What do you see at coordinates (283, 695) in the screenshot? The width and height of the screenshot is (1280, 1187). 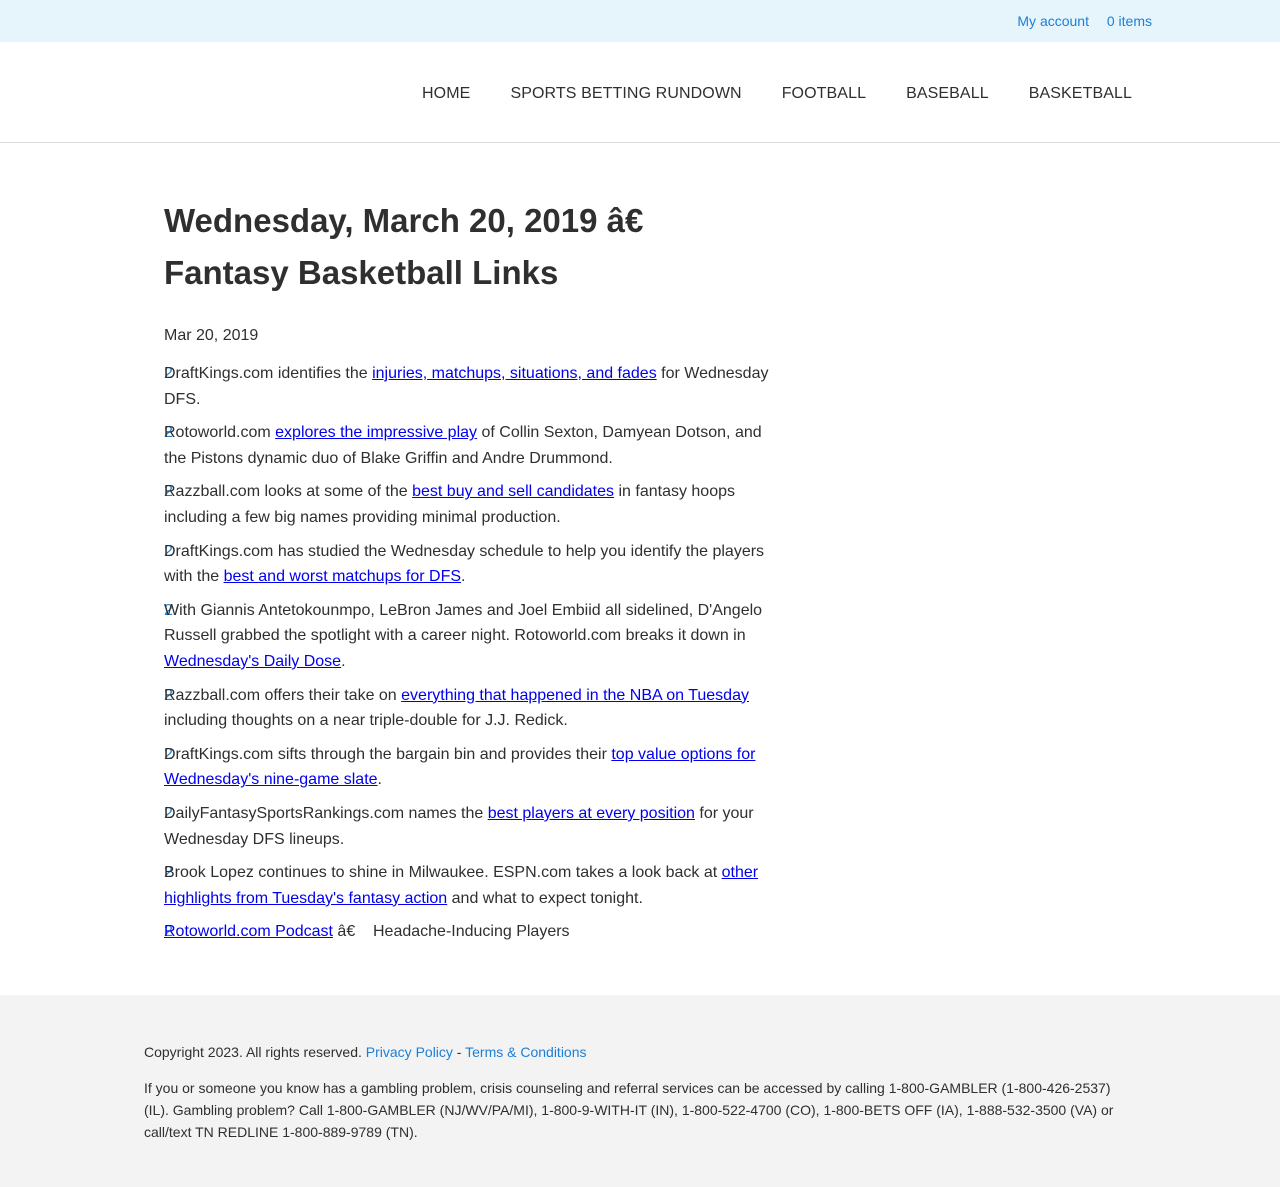 I see `item-text: Razzball.com offers their take on` at bounding box center [283, 695].